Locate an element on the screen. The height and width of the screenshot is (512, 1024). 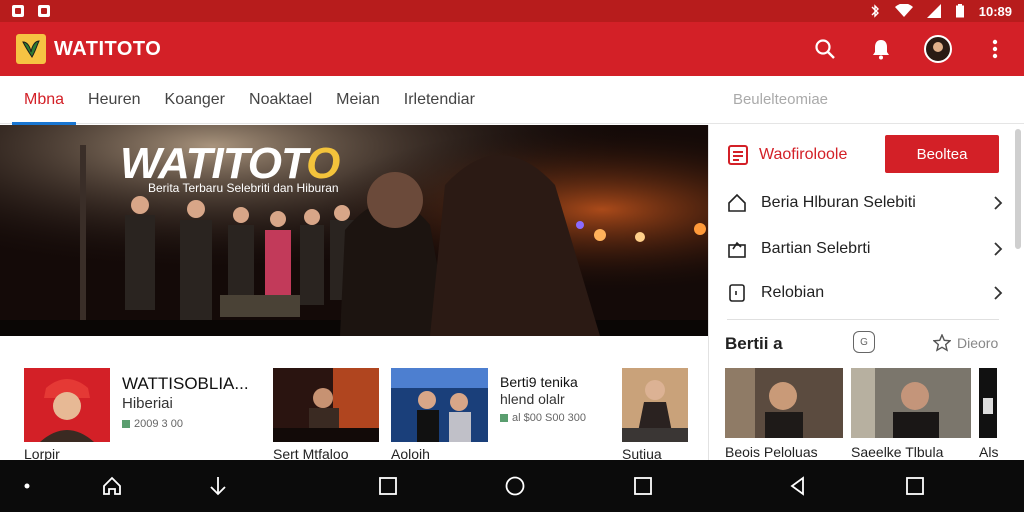
menu-item-label: Bartian Selebrti is located at coordinates (816, 248).